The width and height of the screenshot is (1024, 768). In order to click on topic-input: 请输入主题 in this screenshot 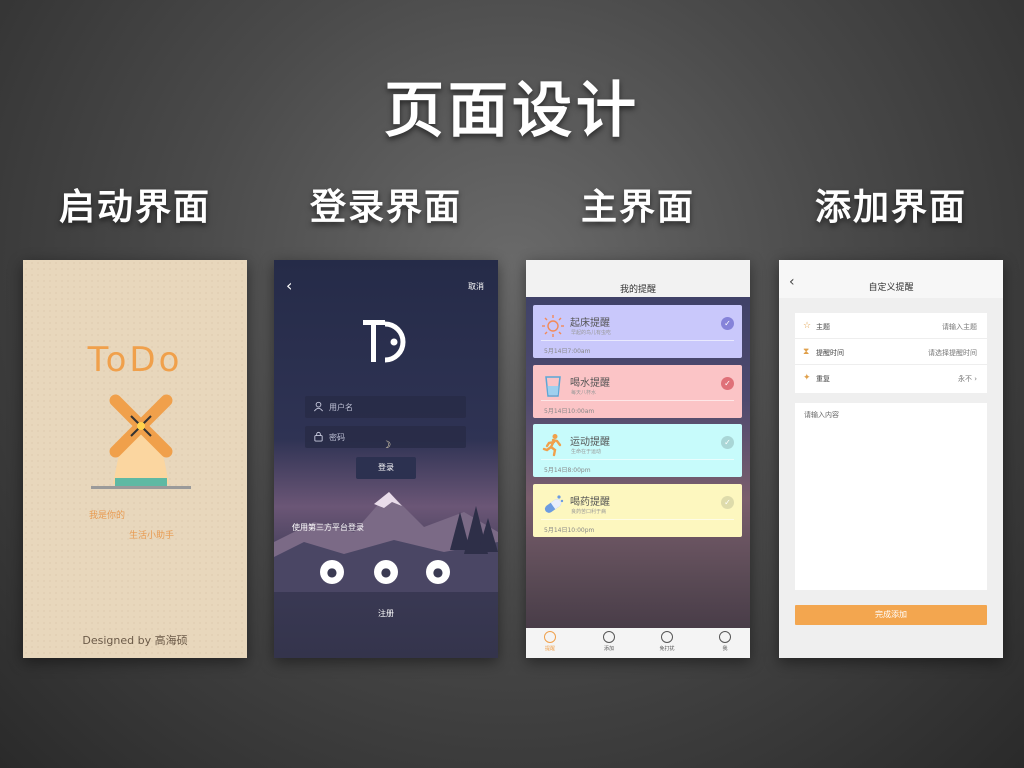, I will do `click(959, 327)`.